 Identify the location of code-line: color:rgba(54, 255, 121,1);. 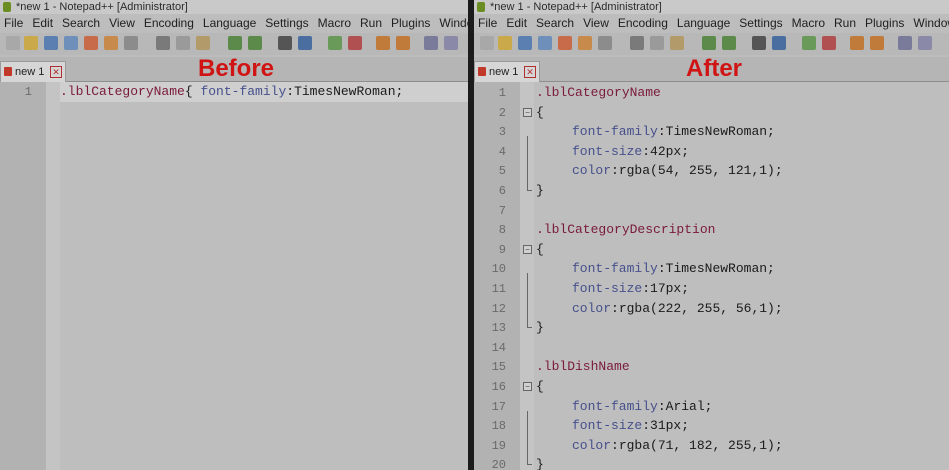
(677, 171).